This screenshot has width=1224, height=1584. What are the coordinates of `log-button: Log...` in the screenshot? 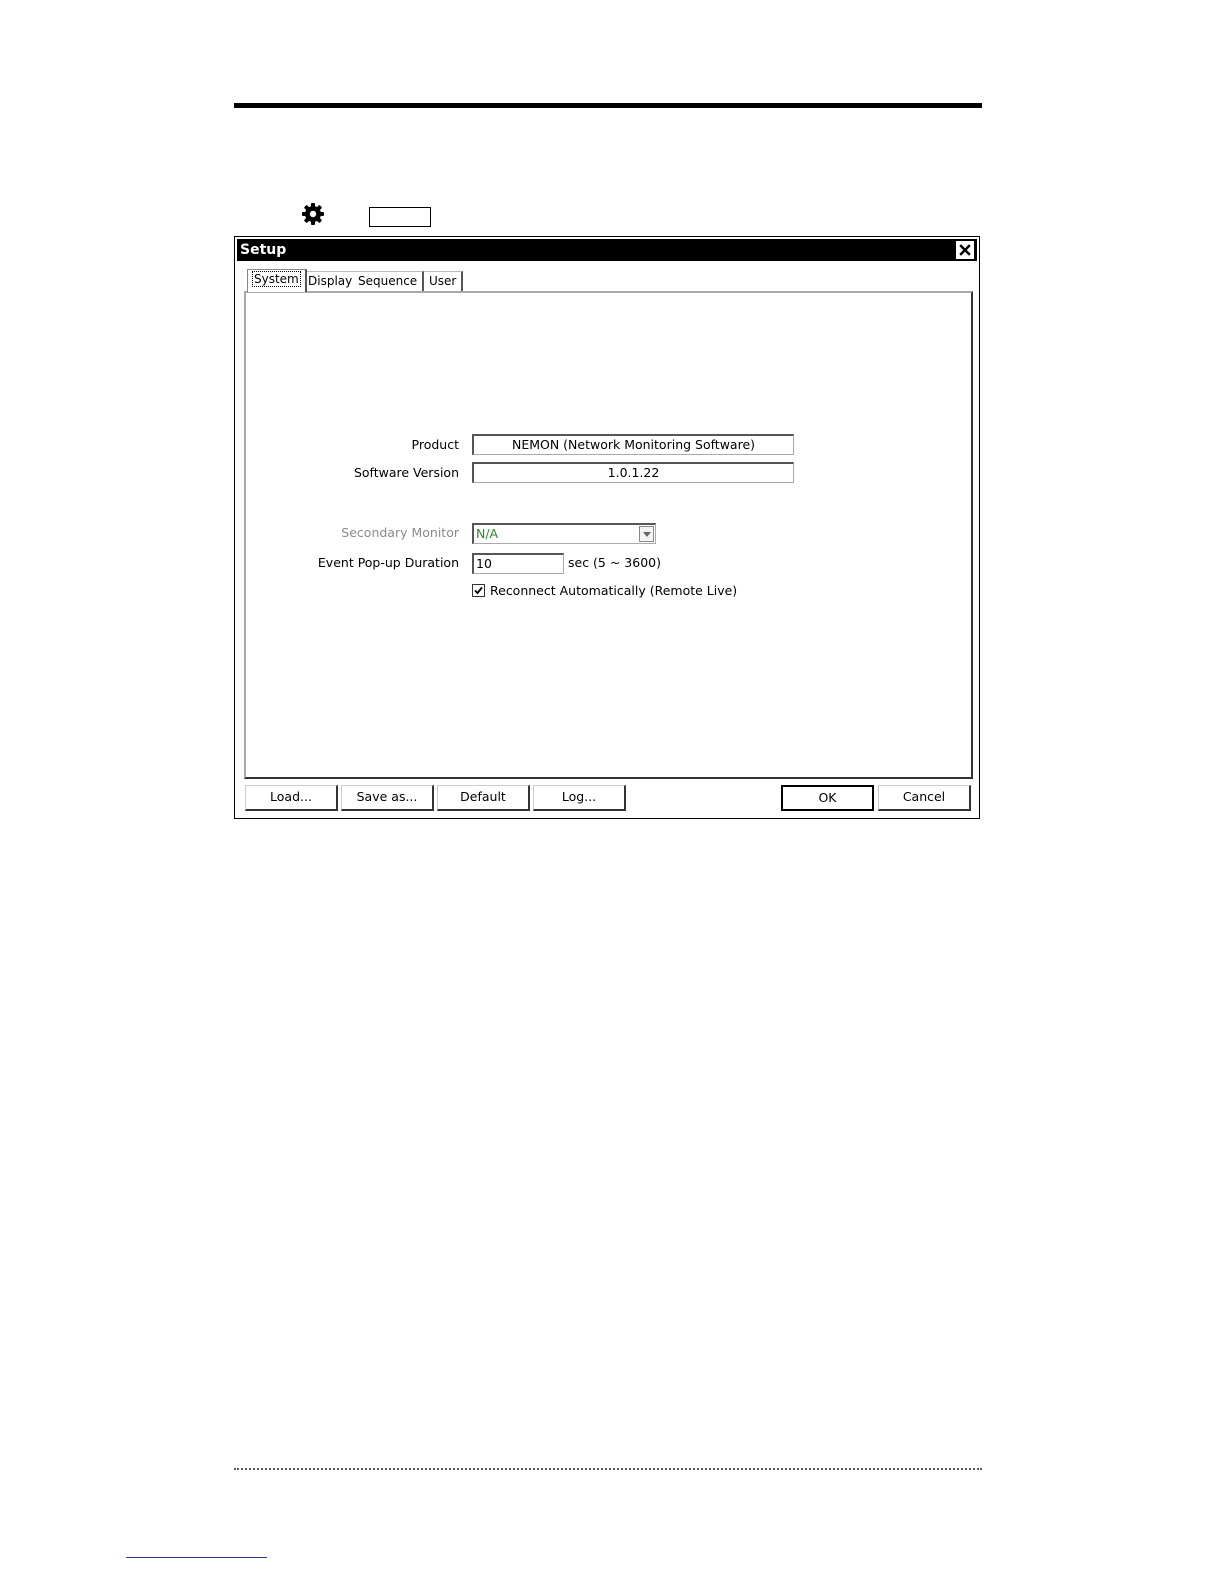 It's located at (579, 798).